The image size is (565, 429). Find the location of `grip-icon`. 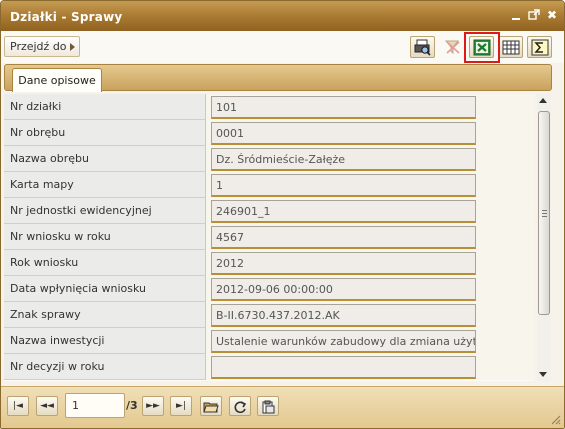

grip-icon is located at coordinates (544, 213).